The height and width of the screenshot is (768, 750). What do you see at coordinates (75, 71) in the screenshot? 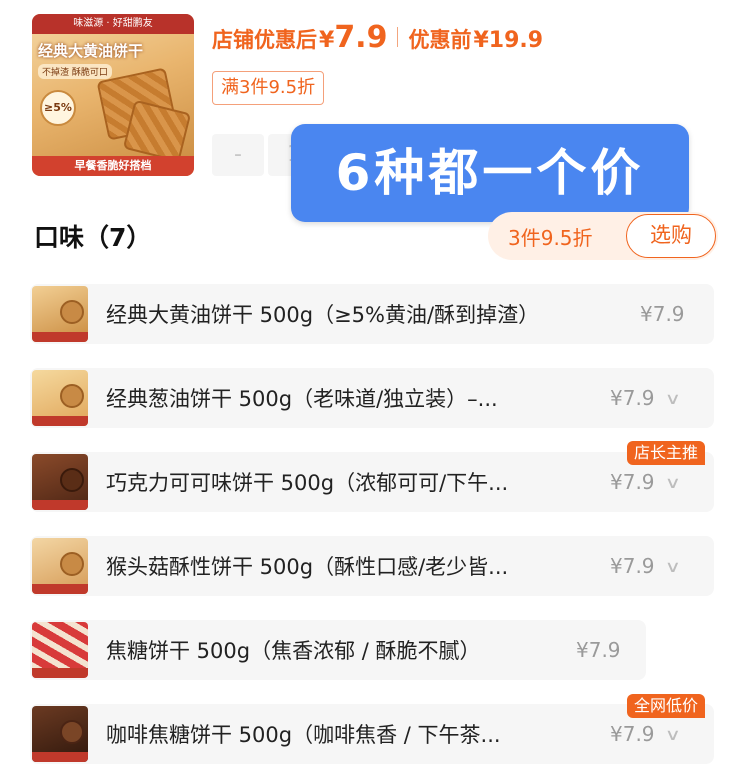
I see `thumb-subtitle: 不掉渣 酥脆可口` at bounding box center [75, 71].